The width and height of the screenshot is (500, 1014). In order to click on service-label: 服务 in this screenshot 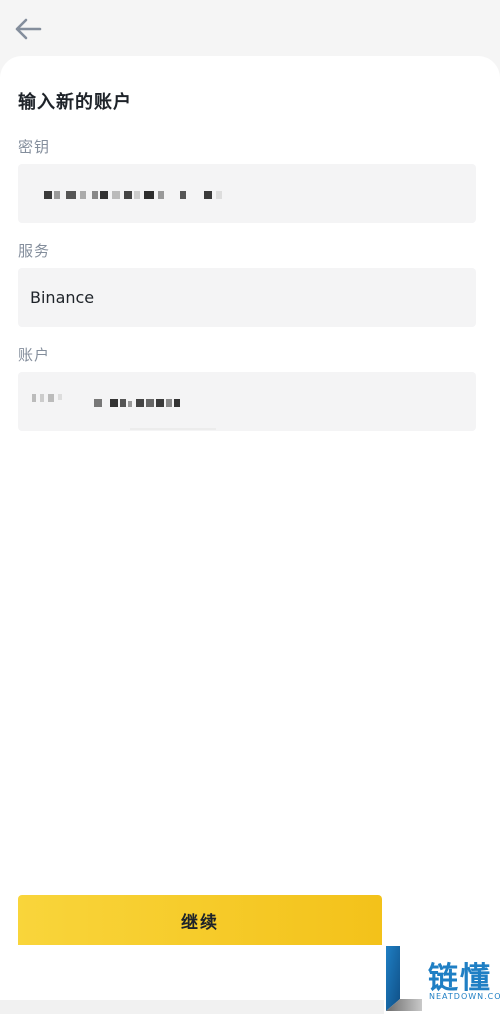, I will do `click(34, 251)`.